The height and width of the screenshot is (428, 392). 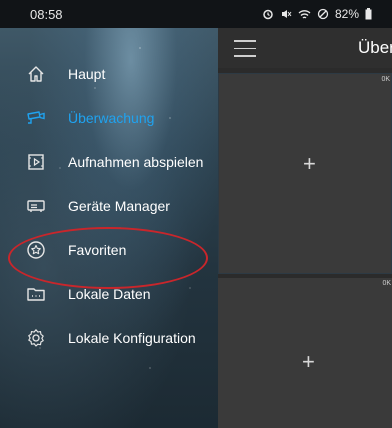 What do you see at coordinates (46, 14) in the screenshot?
I see `status-time: 08:58` at bounding box center [46, 14].